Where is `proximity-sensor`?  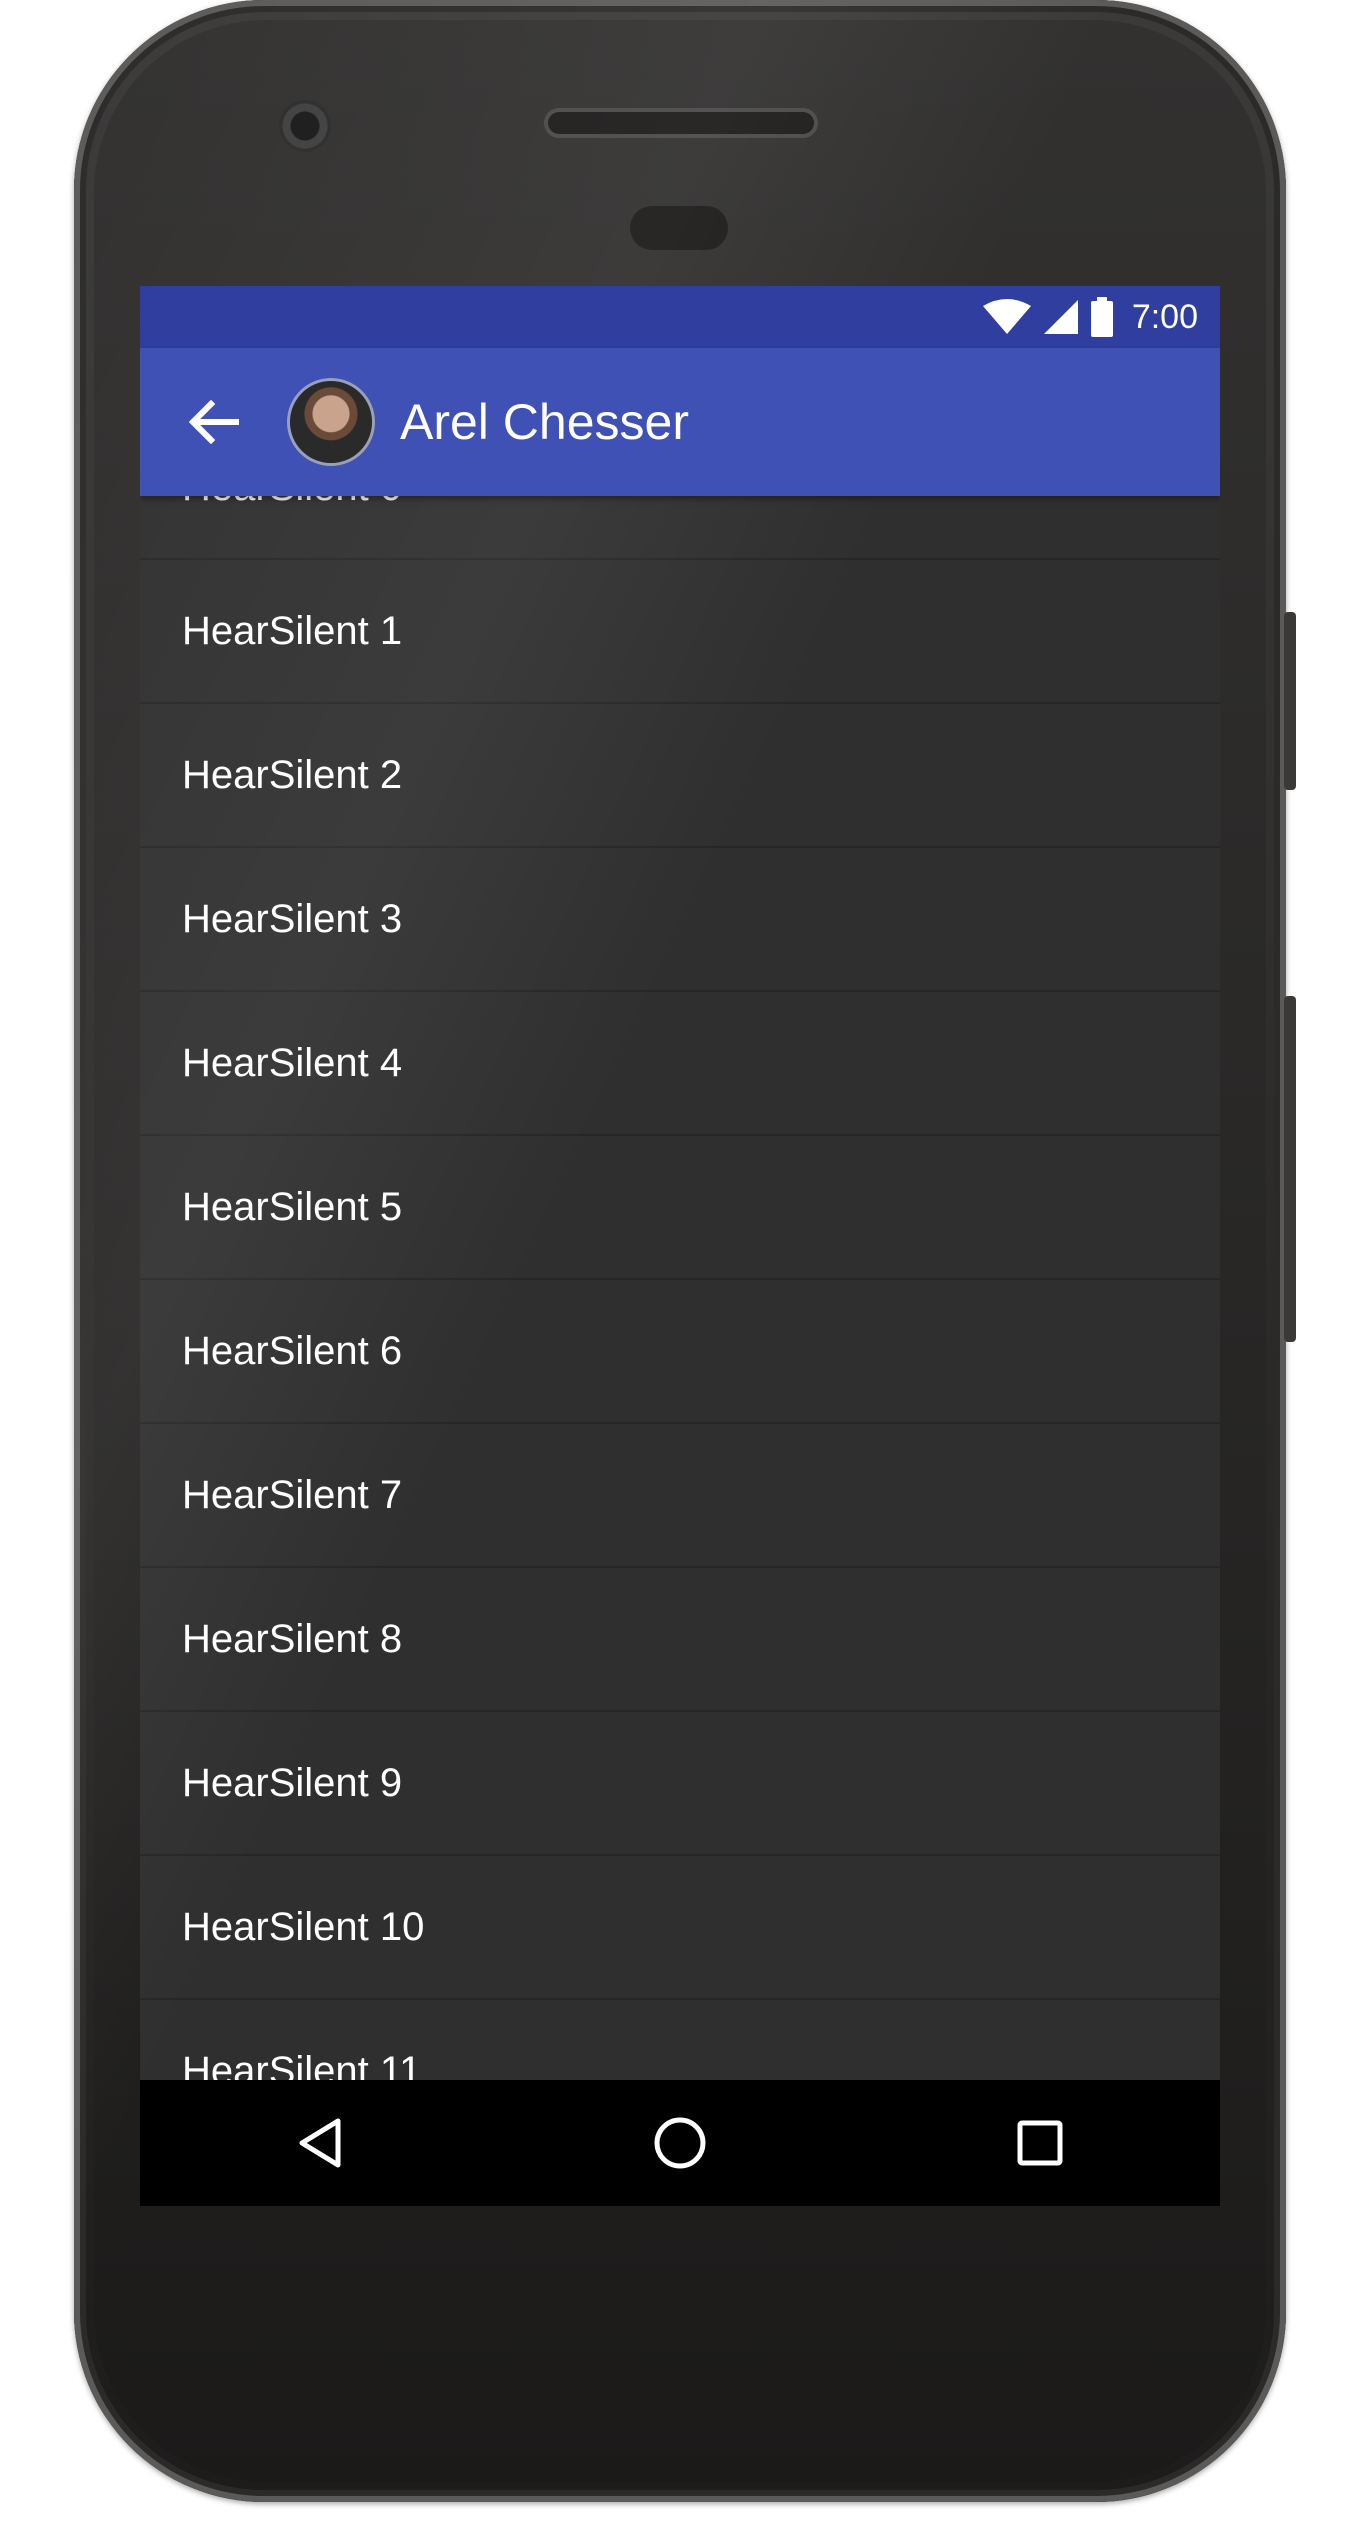 proximity-sensor is located at coordinates (679, 228).